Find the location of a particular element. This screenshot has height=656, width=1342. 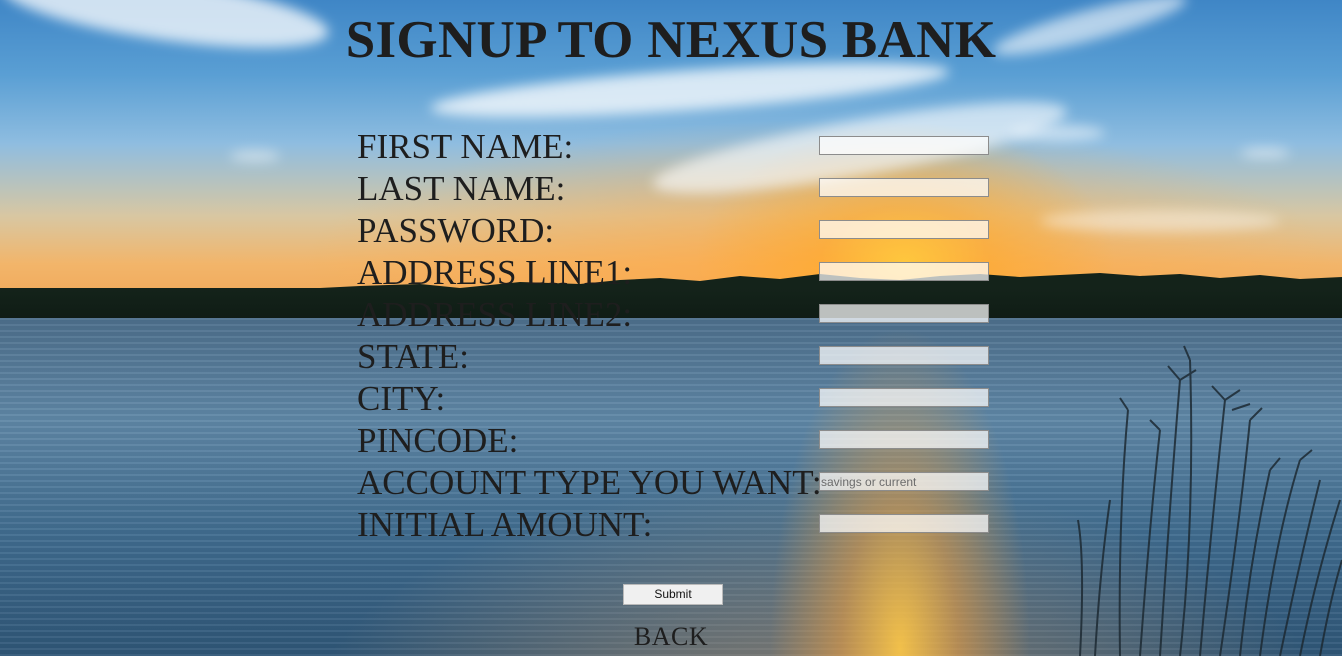

last-name-input is located at coordinates (904, 187).